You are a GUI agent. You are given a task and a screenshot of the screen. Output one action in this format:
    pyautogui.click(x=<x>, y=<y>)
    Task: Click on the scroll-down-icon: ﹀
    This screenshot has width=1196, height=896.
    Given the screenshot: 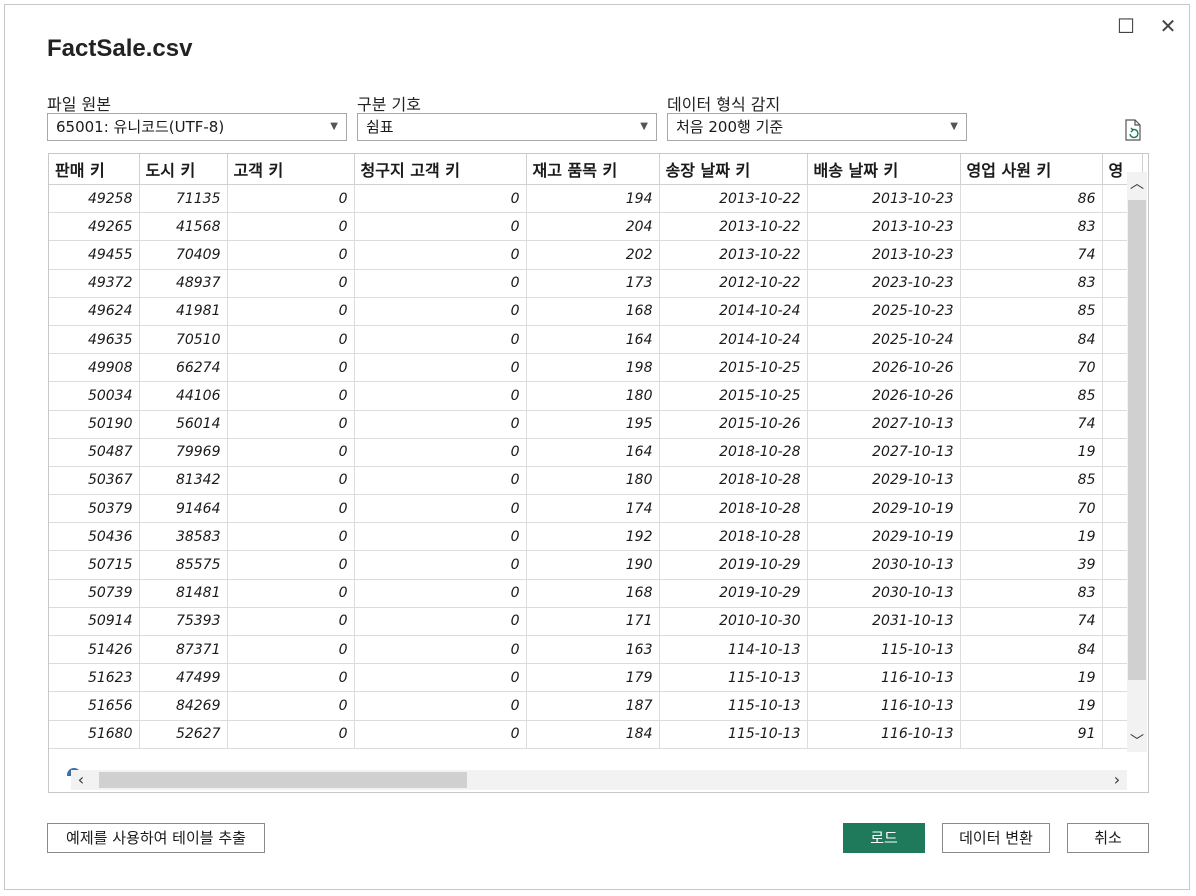 What is the action you would take?
    pyautogui.click(x=1137, y=742)
    